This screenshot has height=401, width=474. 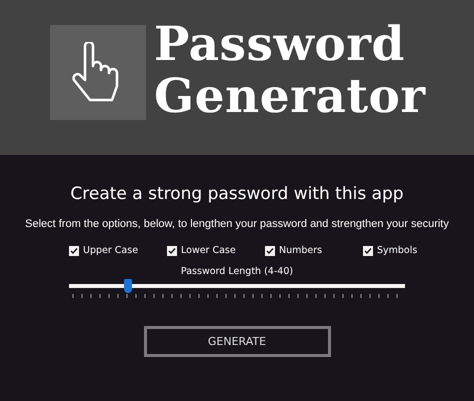 What do you see at coordinates (280, 45) in the screenshot?
I see `app-title: Password` at bounding box center [280, 45].